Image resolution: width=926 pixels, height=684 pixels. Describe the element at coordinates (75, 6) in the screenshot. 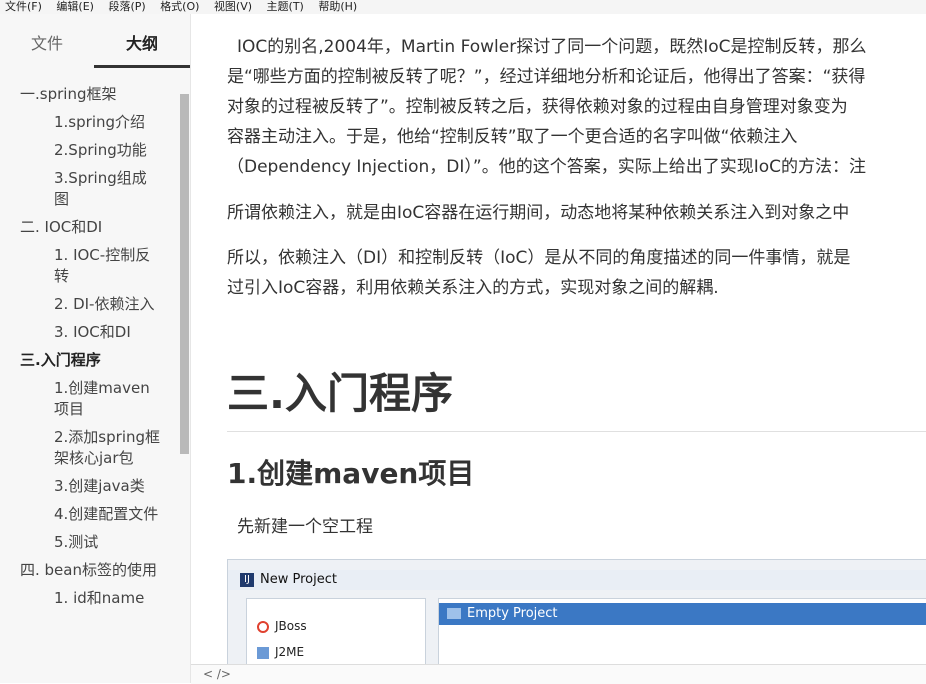

I see `menu-edit: 编辑(E)` at that location.